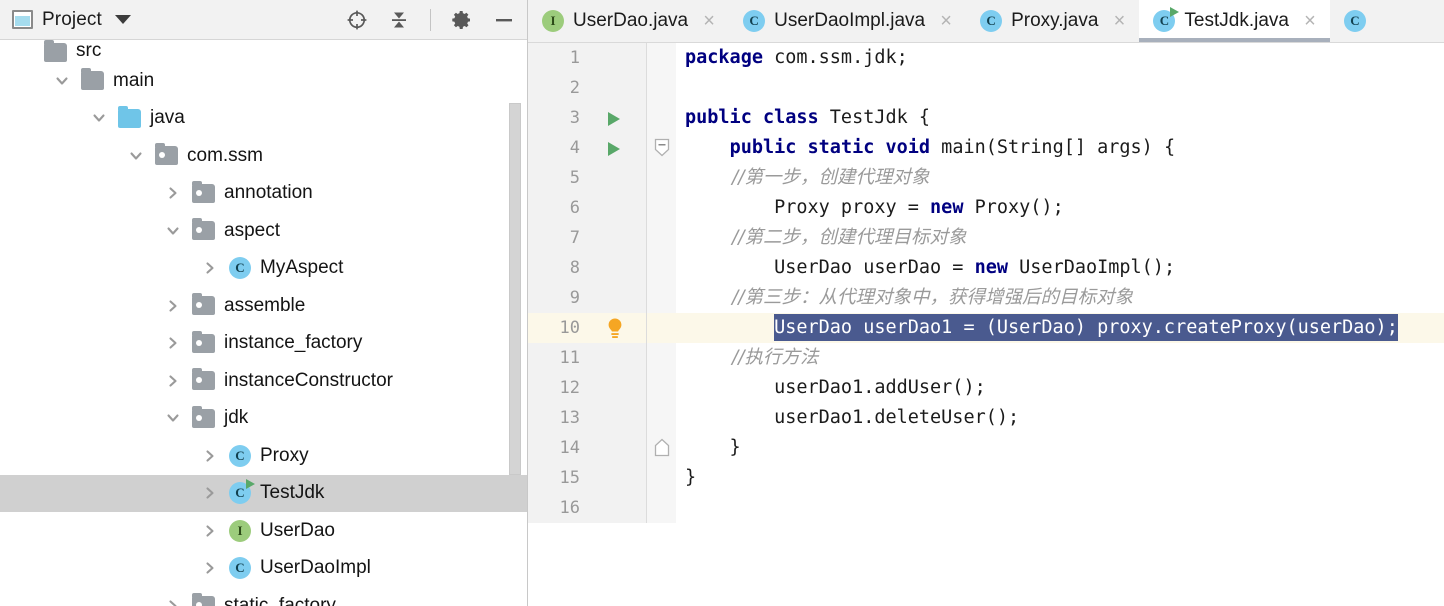 The width and height of the screenshot is (1444, 606). Describe the element at coordinates (615, 328) in the screenshot. I see `lightbulb-intention-icon` at that location.